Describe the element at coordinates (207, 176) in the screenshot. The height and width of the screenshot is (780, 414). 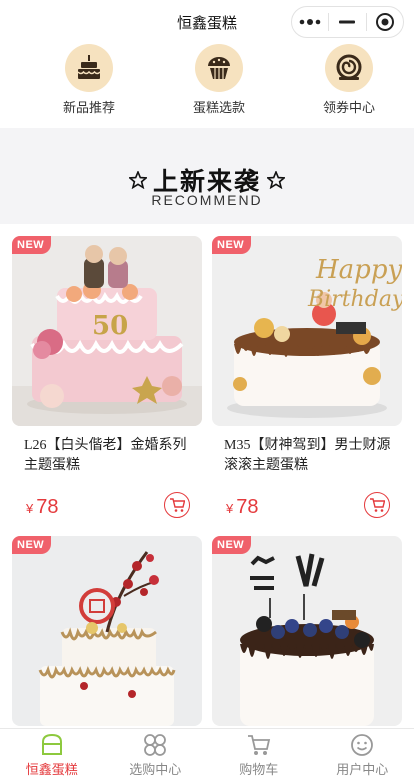
I see `recommend-section-header: 上新来袭 RECOMMEND` at that location.